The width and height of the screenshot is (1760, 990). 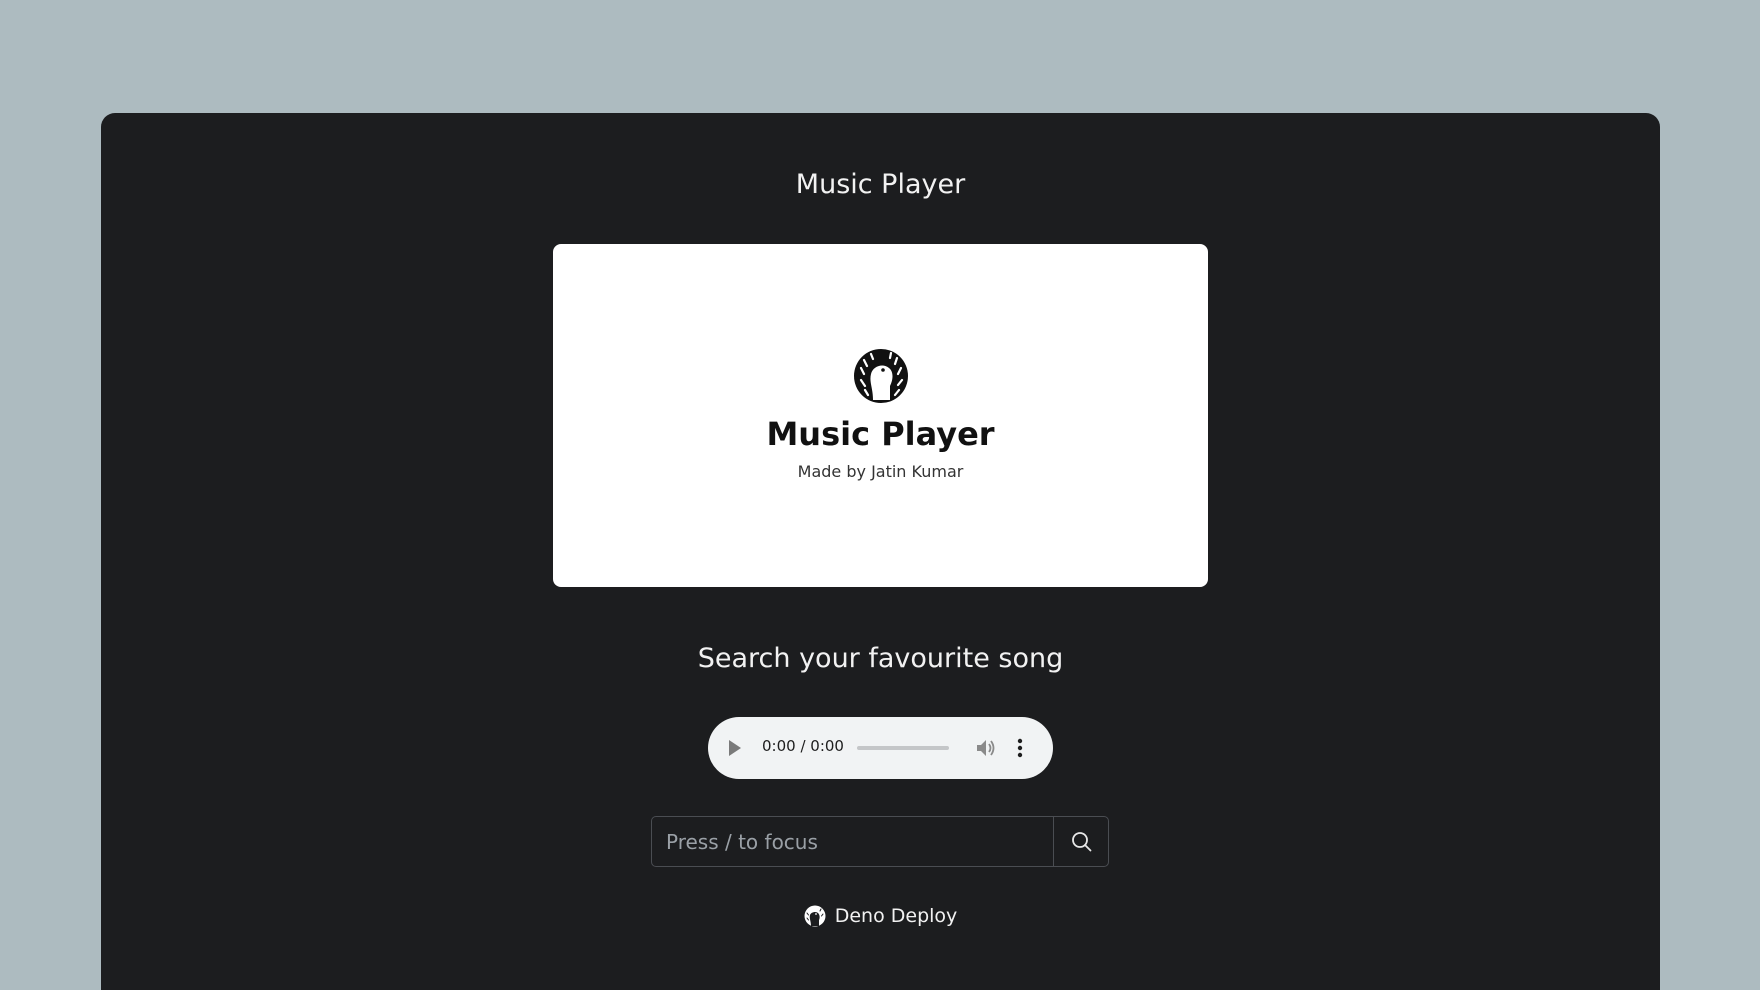 I want to click on search-input, so click(x=852, y=841).